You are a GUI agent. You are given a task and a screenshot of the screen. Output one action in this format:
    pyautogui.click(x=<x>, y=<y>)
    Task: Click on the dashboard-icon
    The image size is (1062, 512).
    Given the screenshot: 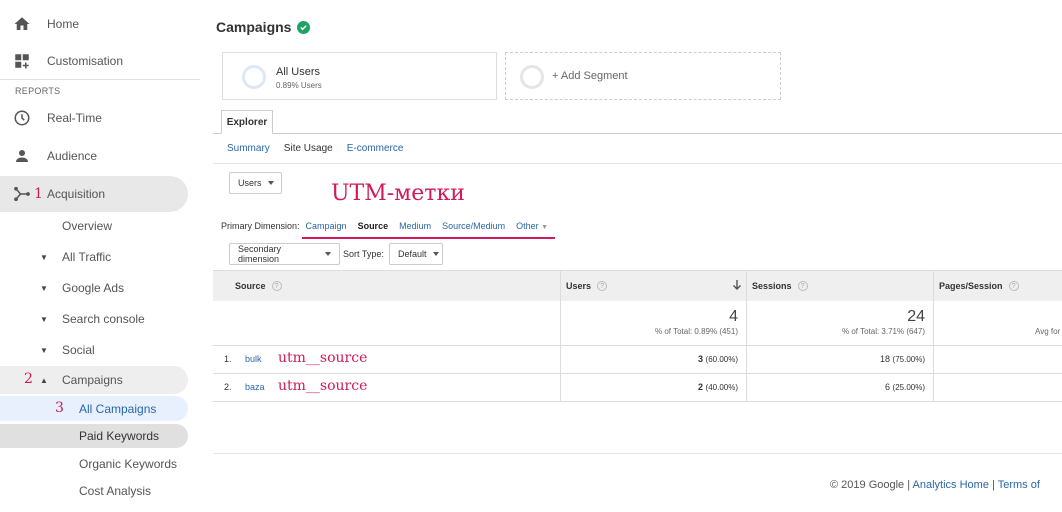 What is the action you would take?
    pyautogui.click(x=22, y=61)
    